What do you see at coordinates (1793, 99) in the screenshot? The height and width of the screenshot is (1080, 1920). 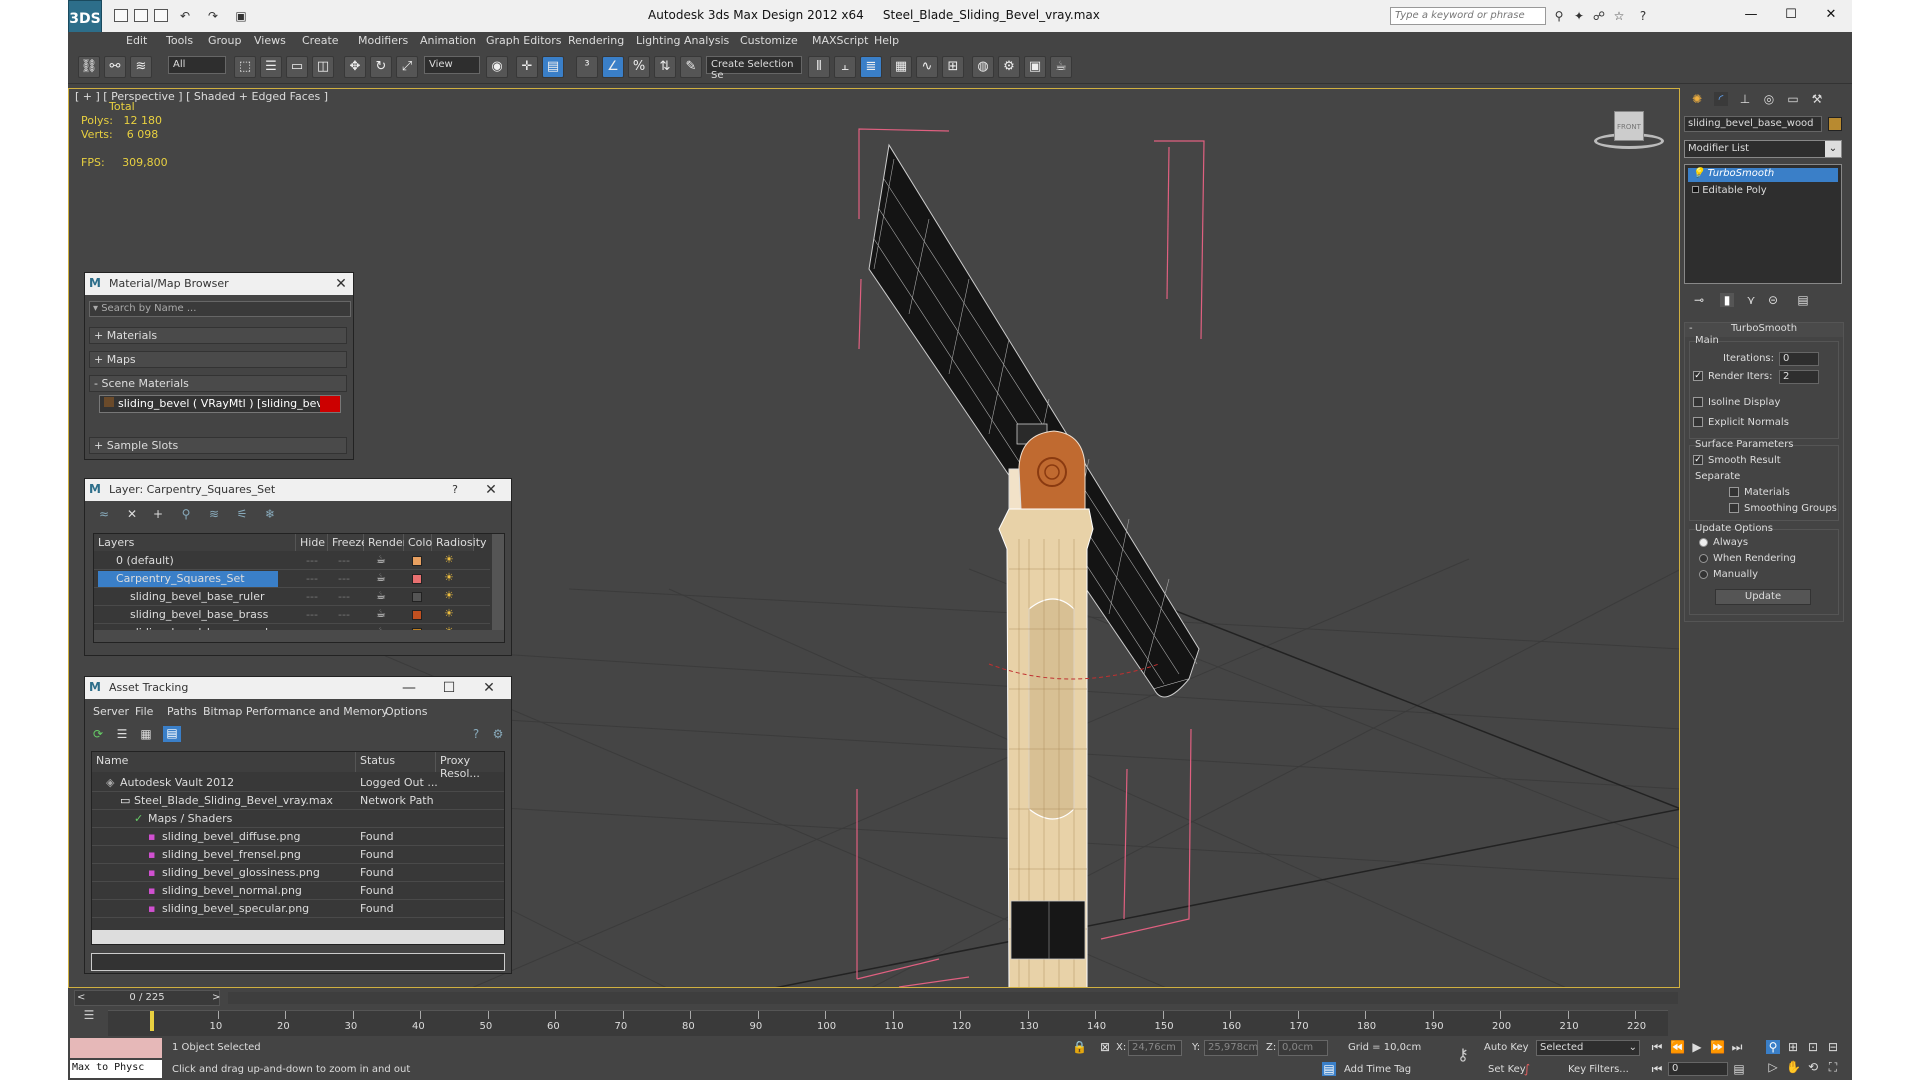 I see `display-tab-icon: ▭` at bounding box center [1793, 99].